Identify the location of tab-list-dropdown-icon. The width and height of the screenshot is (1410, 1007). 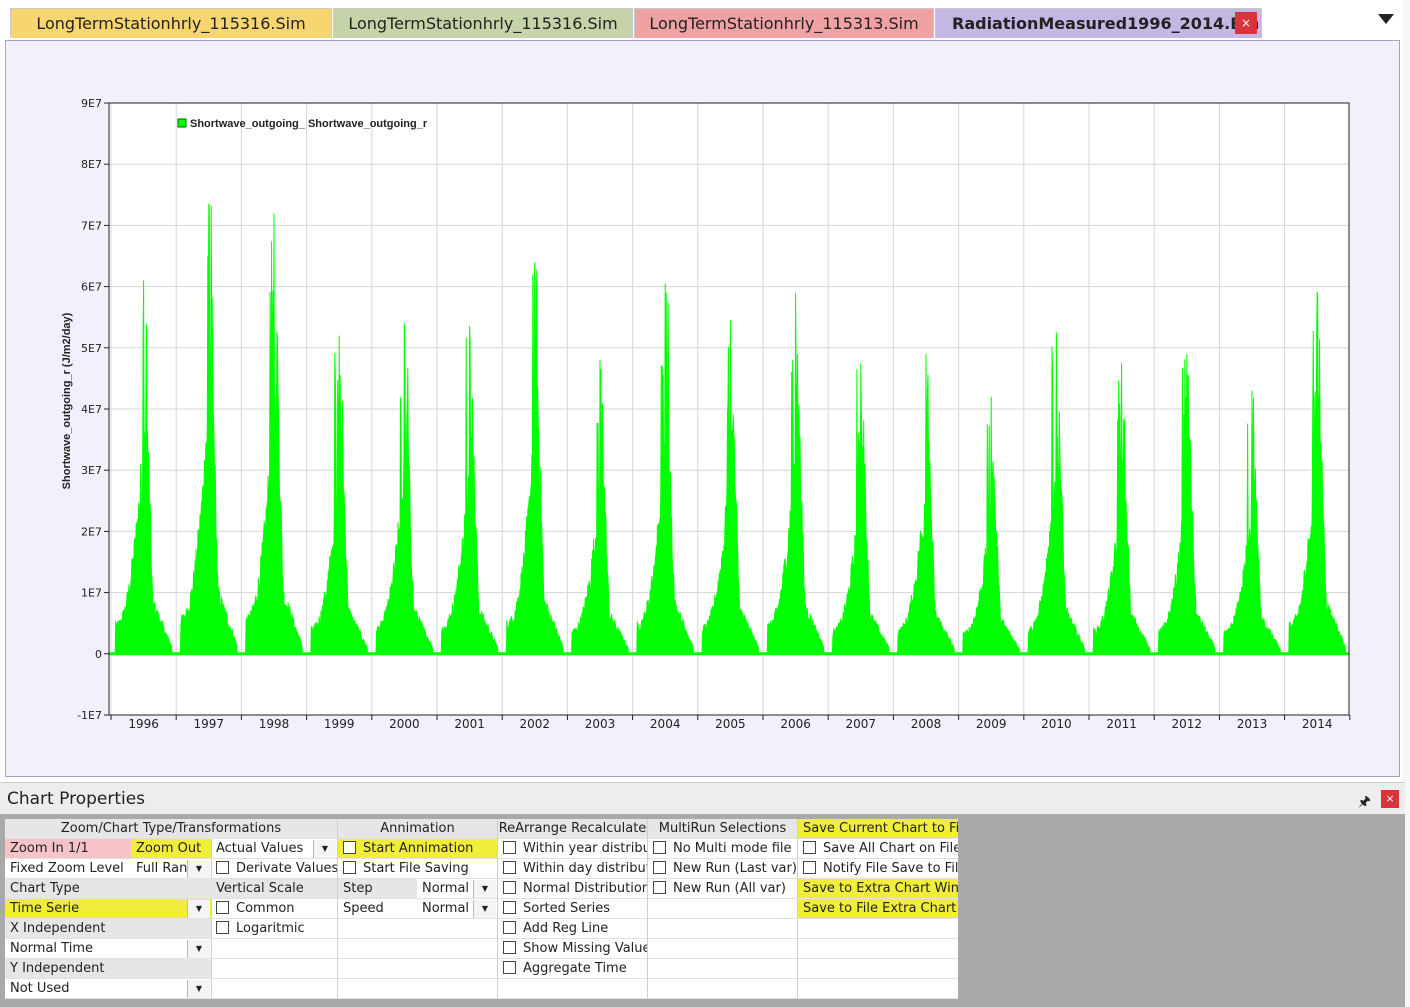
(1386, 19).